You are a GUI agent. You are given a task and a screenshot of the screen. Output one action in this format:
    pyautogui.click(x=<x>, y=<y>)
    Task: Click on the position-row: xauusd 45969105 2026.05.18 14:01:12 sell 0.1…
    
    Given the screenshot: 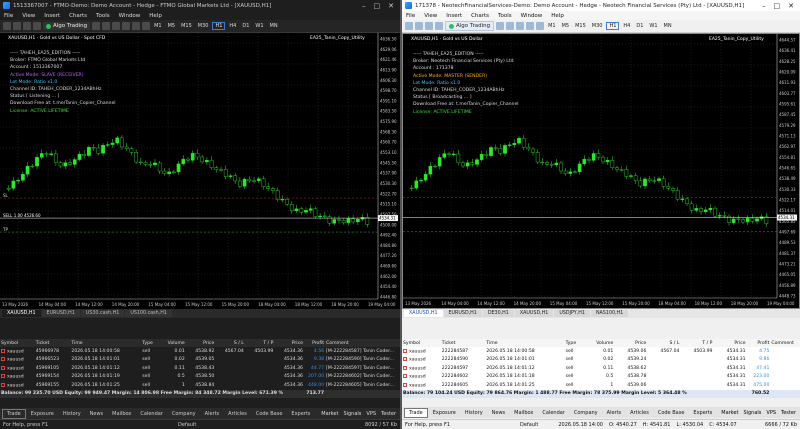 What is the action you would take?
    pyautogui.click(x=200, y=368)
    